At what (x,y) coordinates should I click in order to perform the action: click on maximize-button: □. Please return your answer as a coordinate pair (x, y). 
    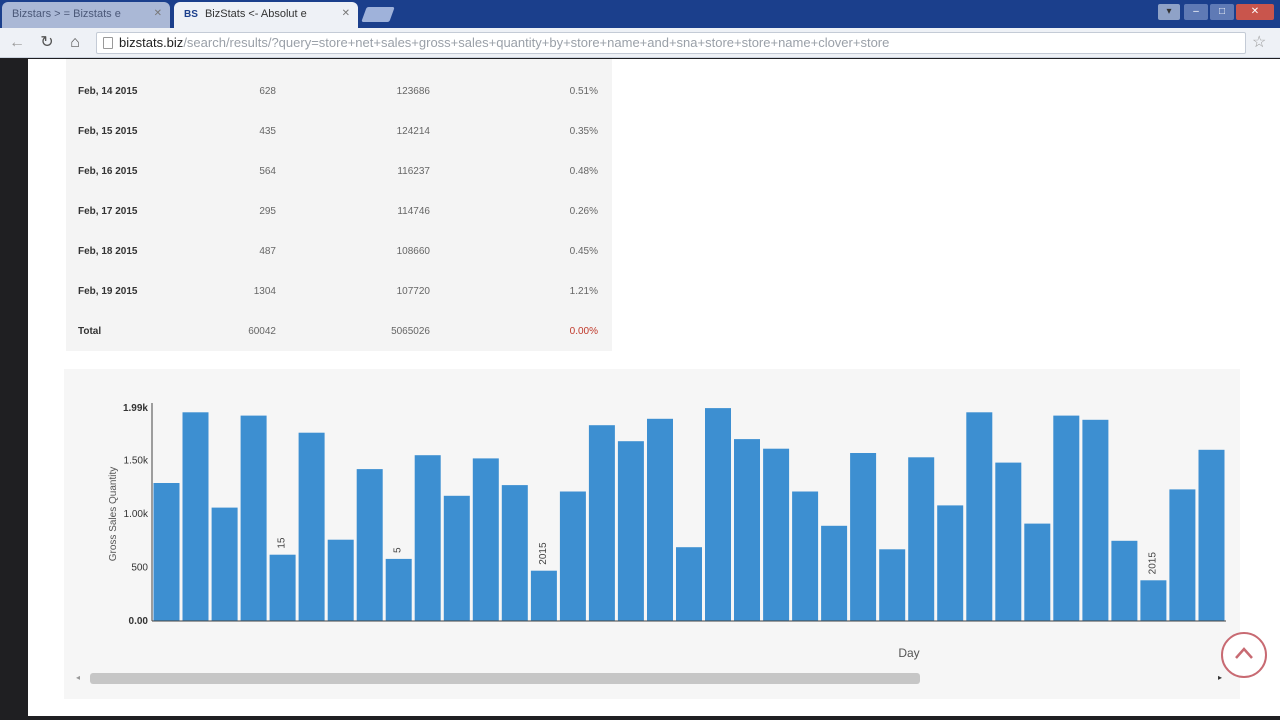
    Looking at the image, I should click on (1222, 12).